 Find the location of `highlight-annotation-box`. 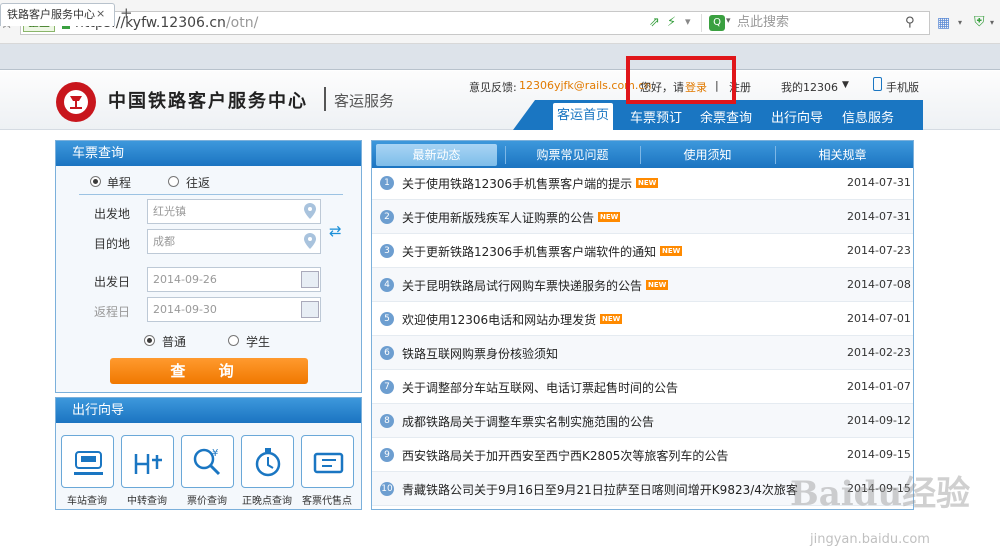

highlight-annotation-box is located at coordinates (681, 80).